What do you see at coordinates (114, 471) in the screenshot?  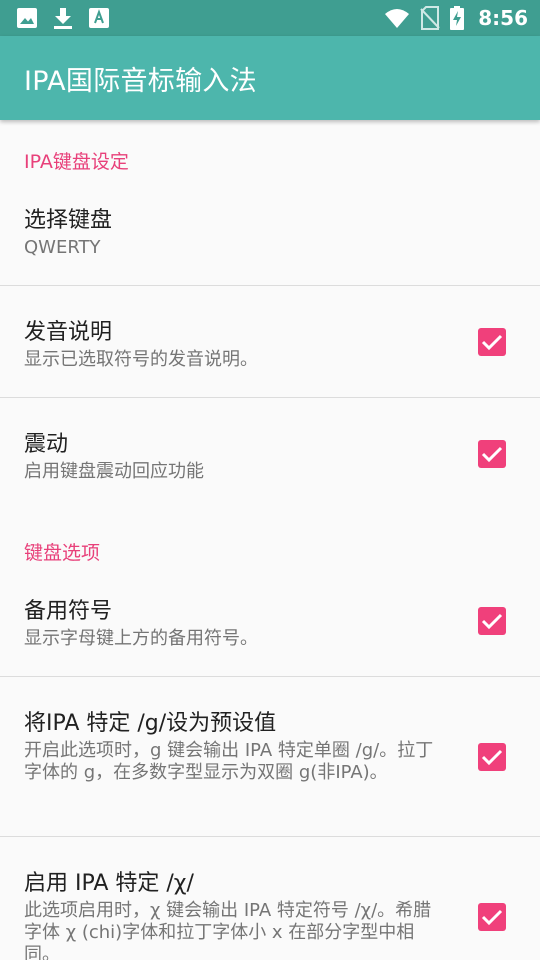 I see `pref-summary: 启用键盘震动回应功能` at bounding box center [114, 471].